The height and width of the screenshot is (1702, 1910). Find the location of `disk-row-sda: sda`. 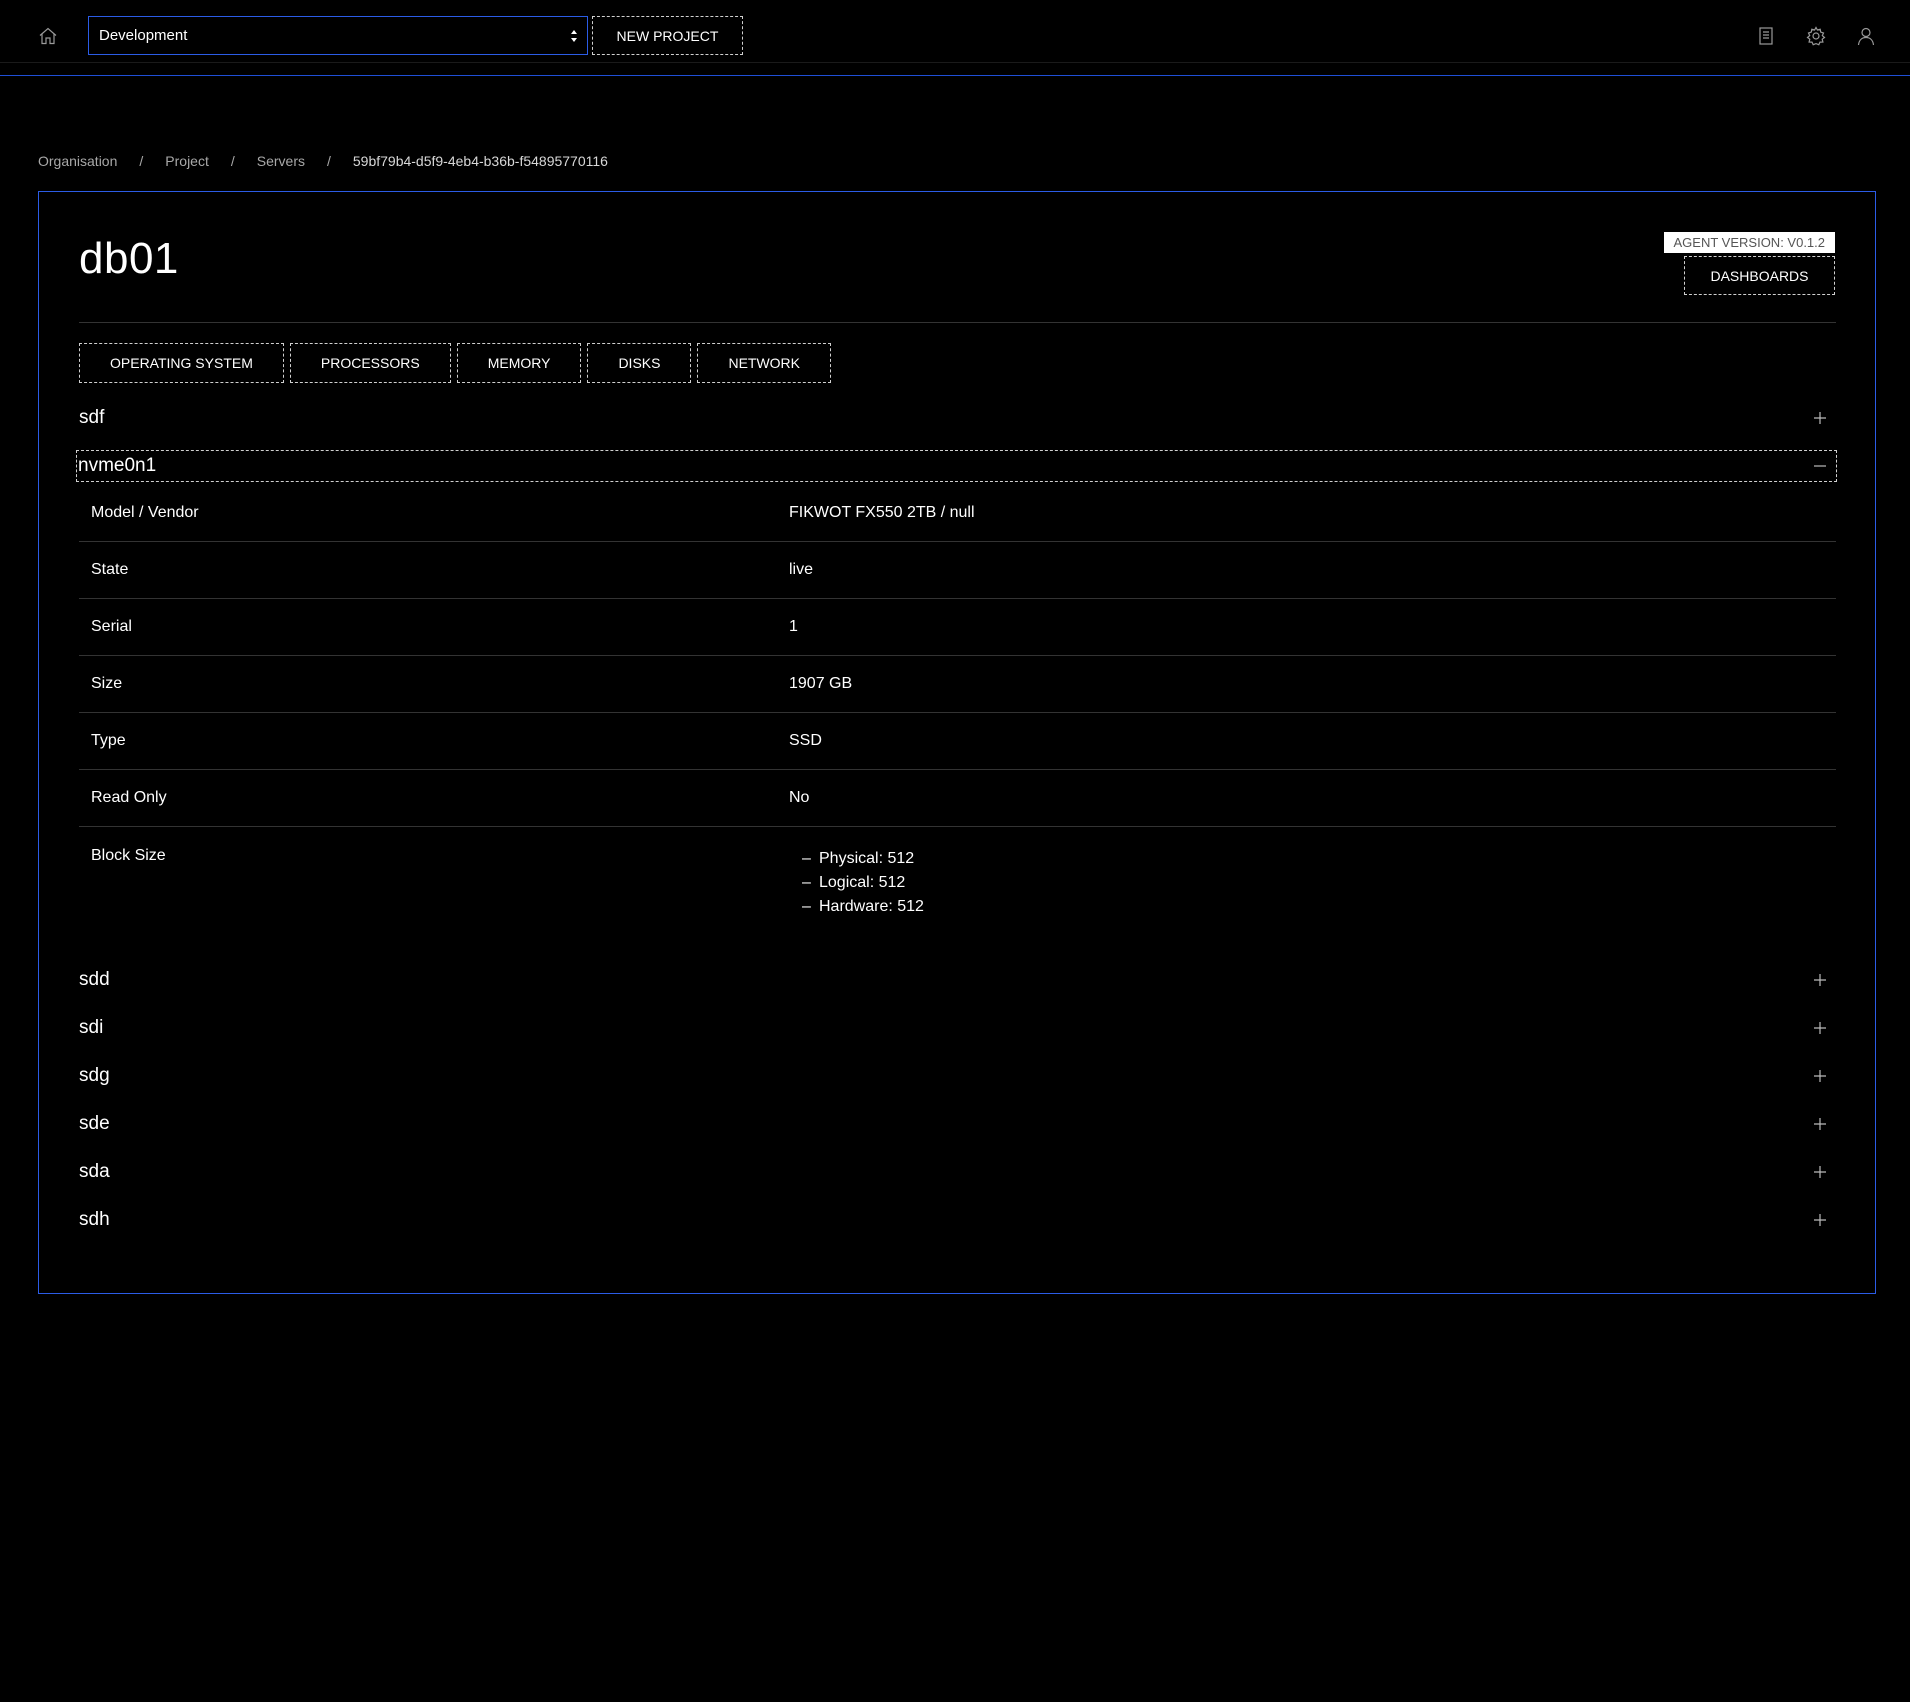

disk-row-sda: sda is located at coordinates (957, 1172).